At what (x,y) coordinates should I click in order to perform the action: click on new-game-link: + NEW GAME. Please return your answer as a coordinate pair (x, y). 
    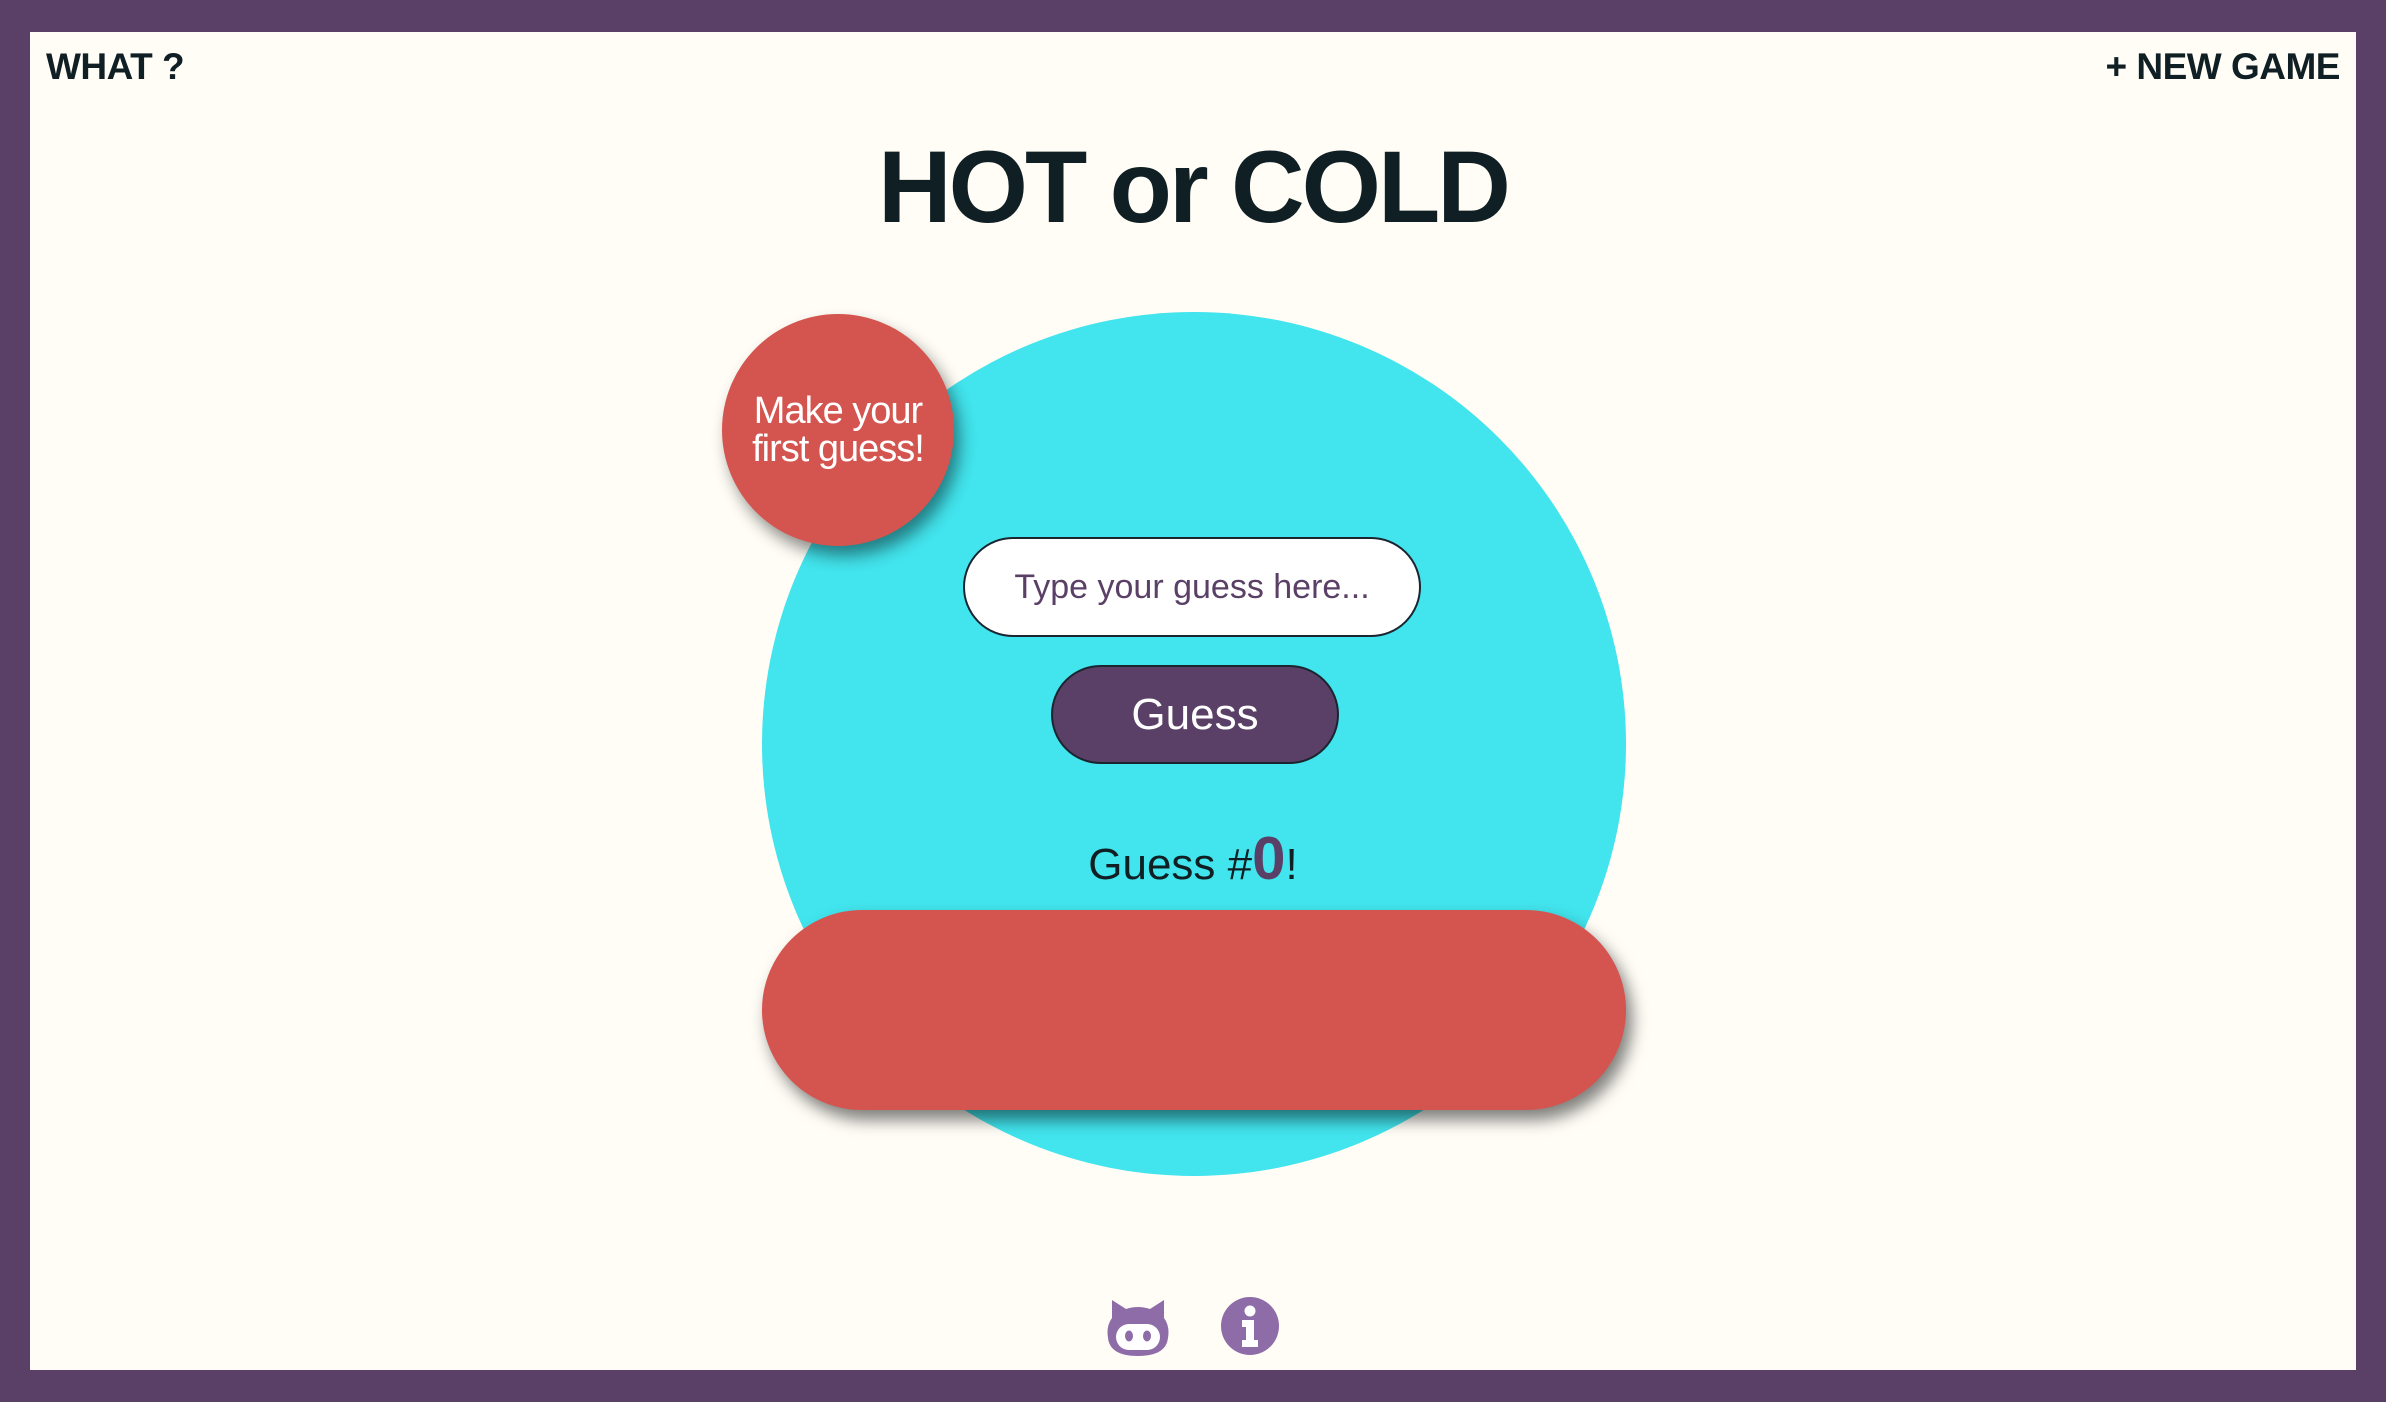
    Looking at the image, I should click on (2223, 67).